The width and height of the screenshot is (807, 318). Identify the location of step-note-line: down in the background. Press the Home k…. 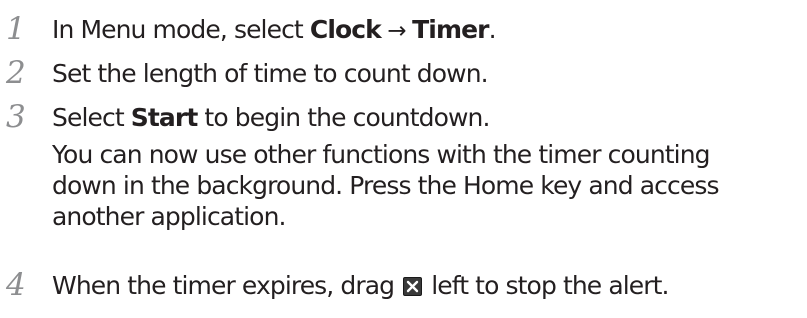
(386, 185).